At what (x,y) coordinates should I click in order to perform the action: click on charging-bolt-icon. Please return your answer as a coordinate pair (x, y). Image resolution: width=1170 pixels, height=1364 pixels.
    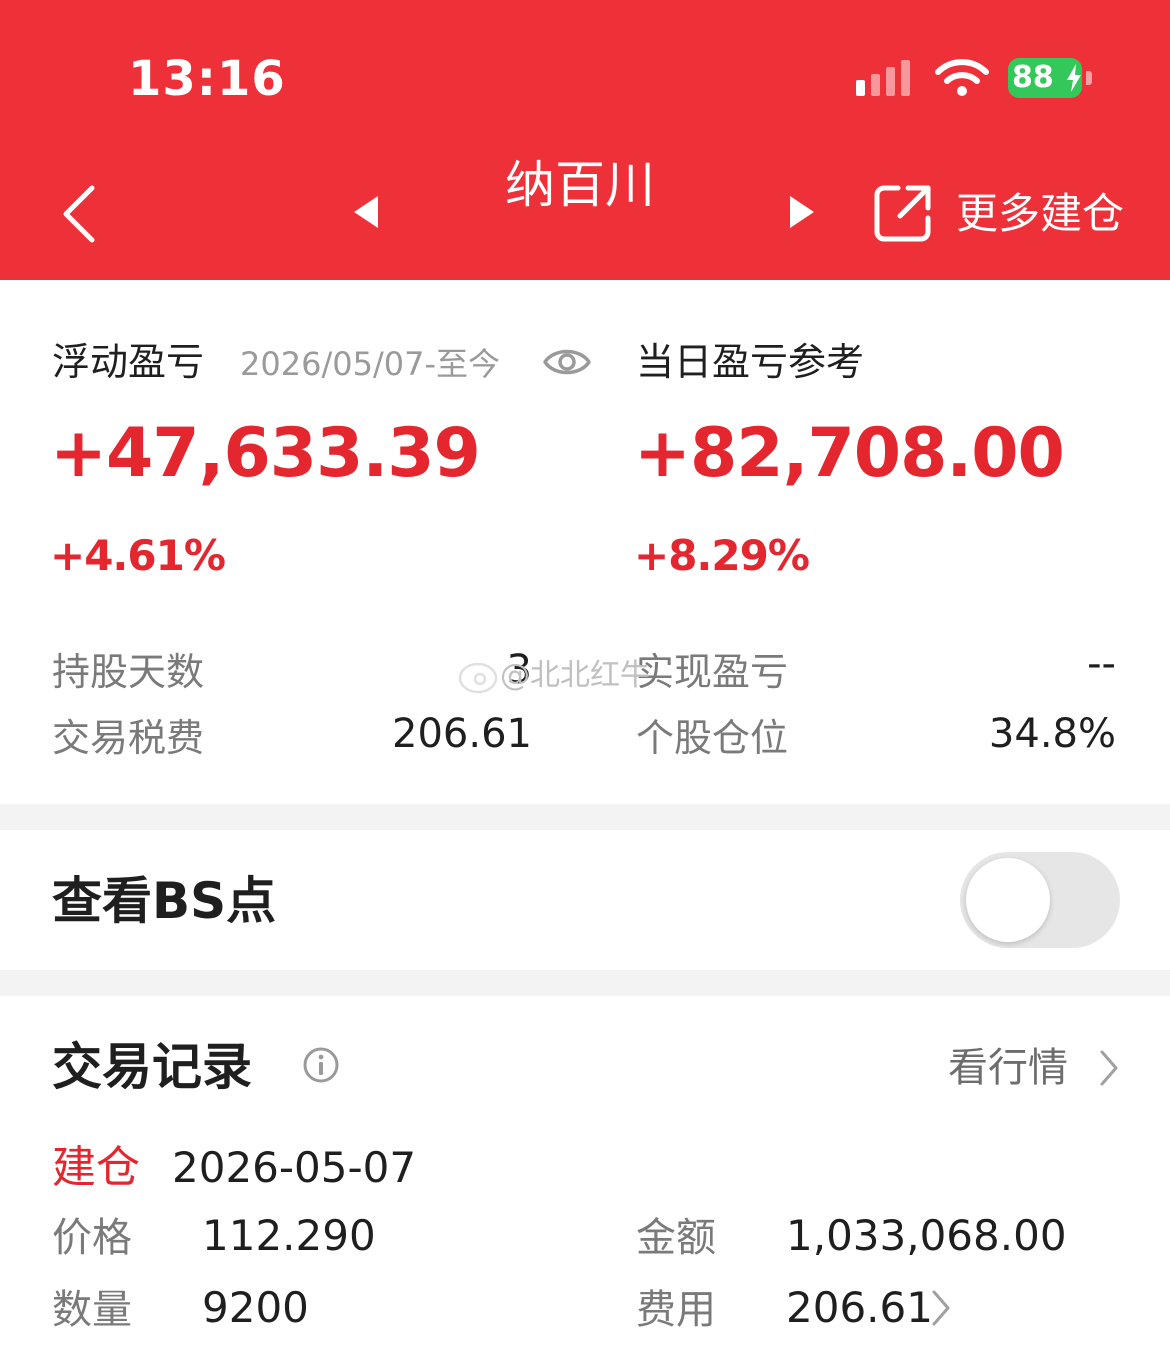
    Looking at the image, I should click on (1074, 78).